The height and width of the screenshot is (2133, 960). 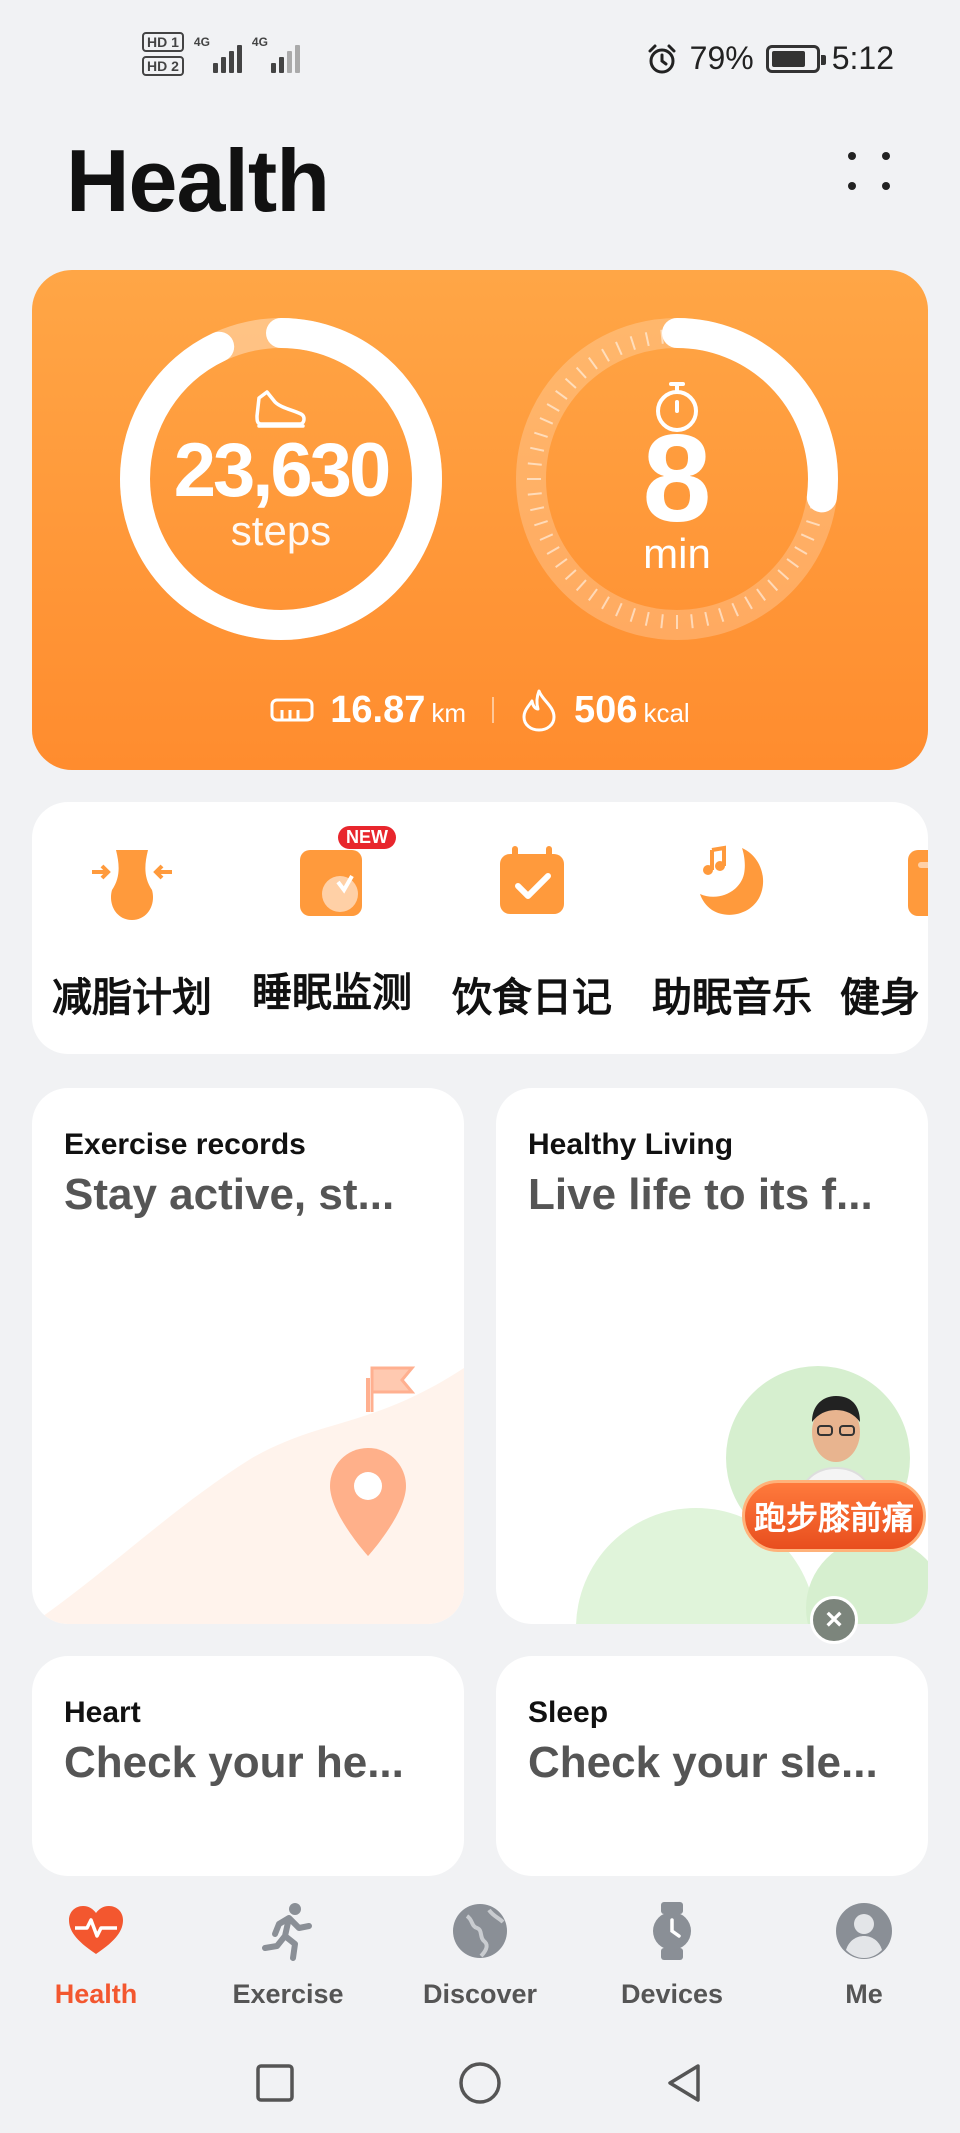 I want to click on quick-action-sleep-music: 助眠音乐, so click(x=732, y=927).